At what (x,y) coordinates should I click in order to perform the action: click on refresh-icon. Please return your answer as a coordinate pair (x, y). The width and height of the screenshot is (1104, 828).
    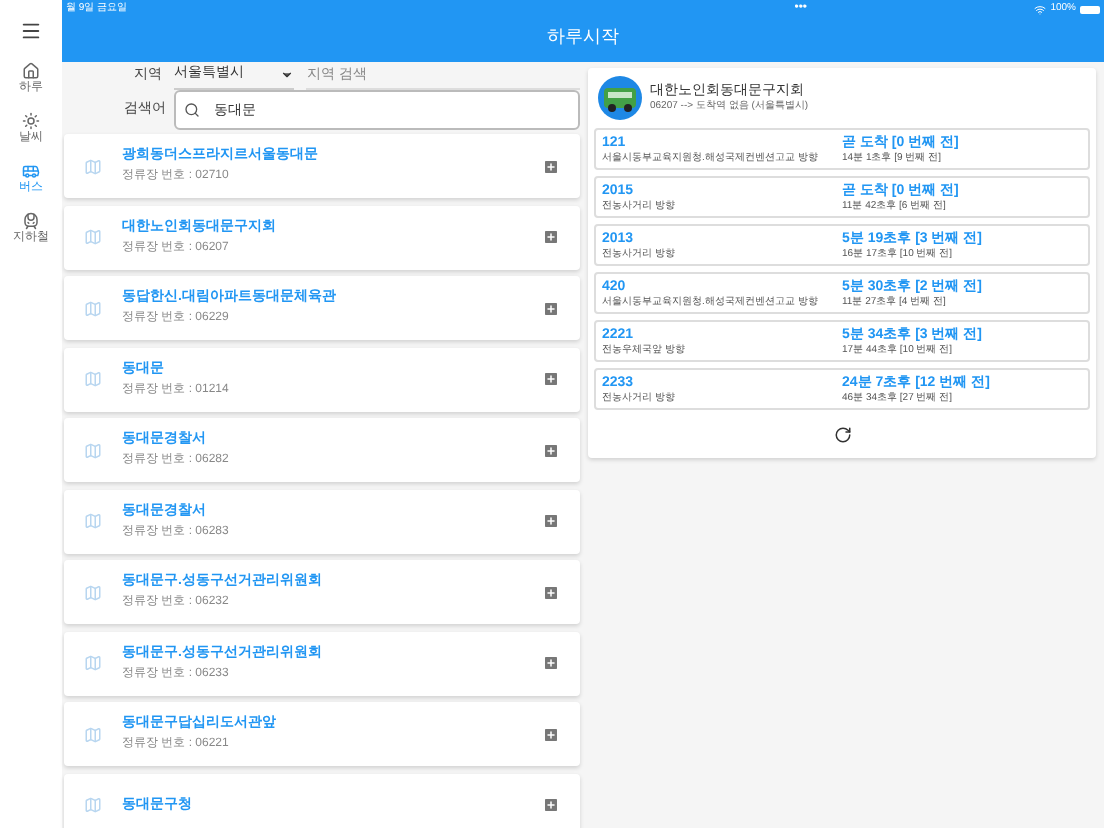
    Looking at the image, I should click on (842, 435).